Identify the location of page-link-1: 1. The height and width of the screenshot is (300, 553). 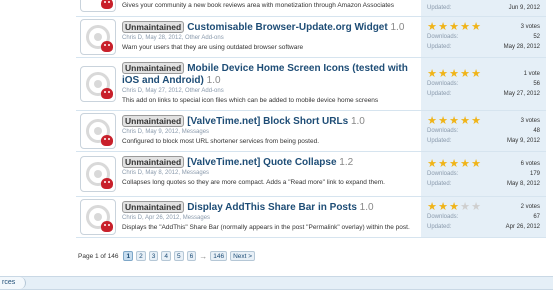
(128, 256).